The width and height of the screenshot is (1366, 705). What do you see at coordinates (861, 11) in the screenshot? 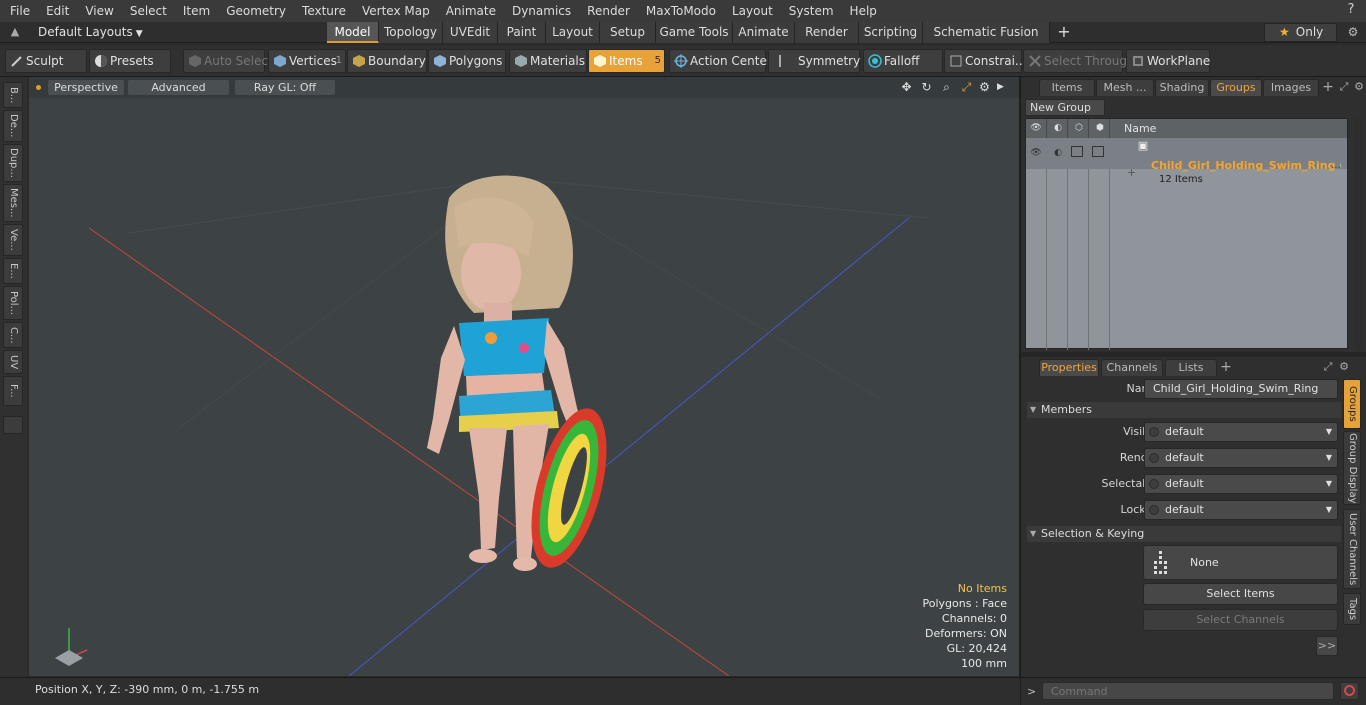
I see `menu-help: Help` at bounding box center [861, 11].